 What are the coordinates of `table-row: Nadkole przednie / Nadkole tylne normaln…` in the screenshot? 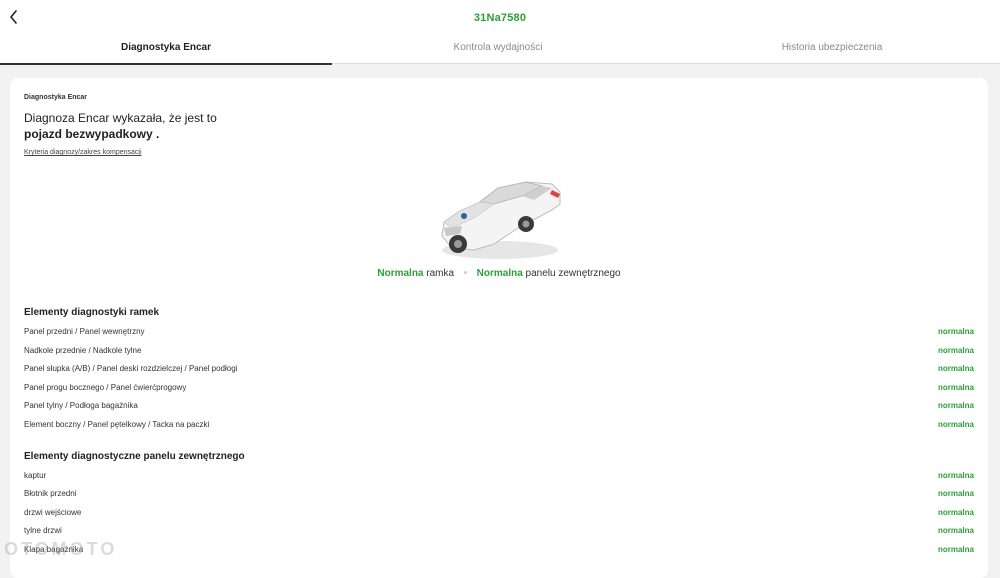 It's located at (499, 353).